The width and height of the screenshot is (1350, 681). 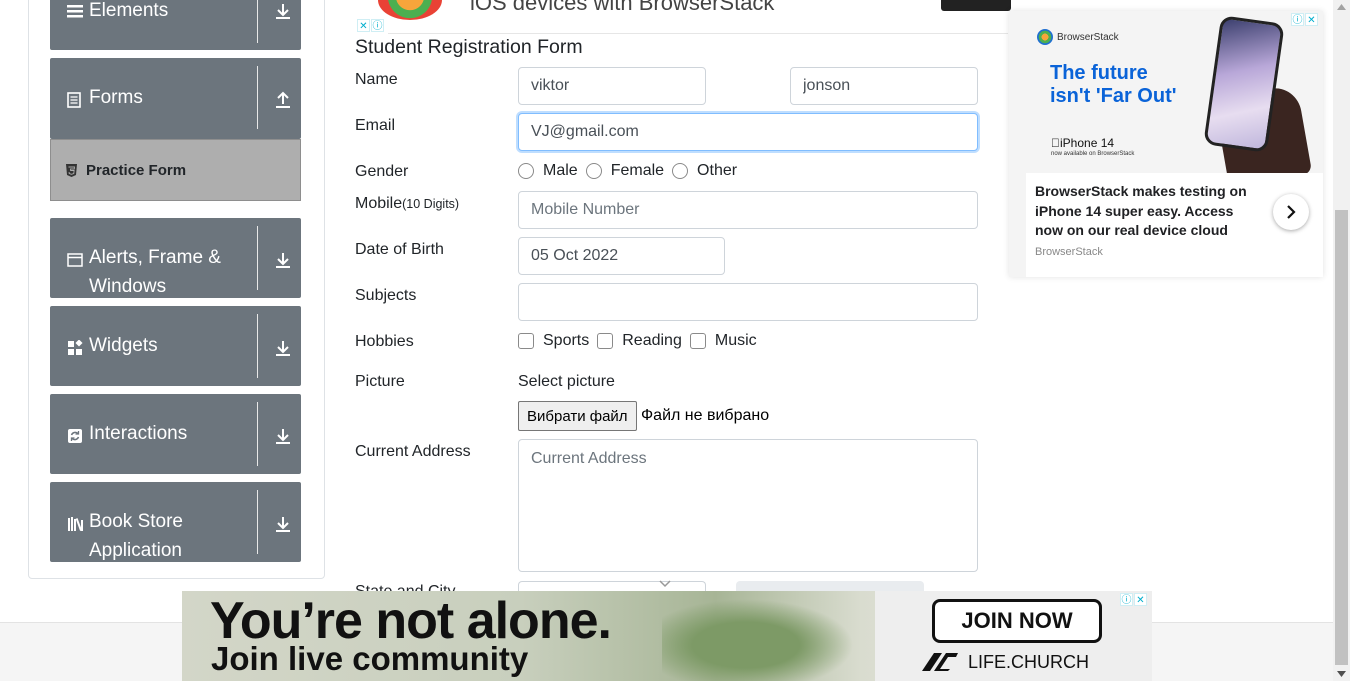 What do you see at coordinates (155, 257) in the screenshot?
I see `sidebar-group-title-line1: Alerts, Frame &` at bounding box center [155, 257].